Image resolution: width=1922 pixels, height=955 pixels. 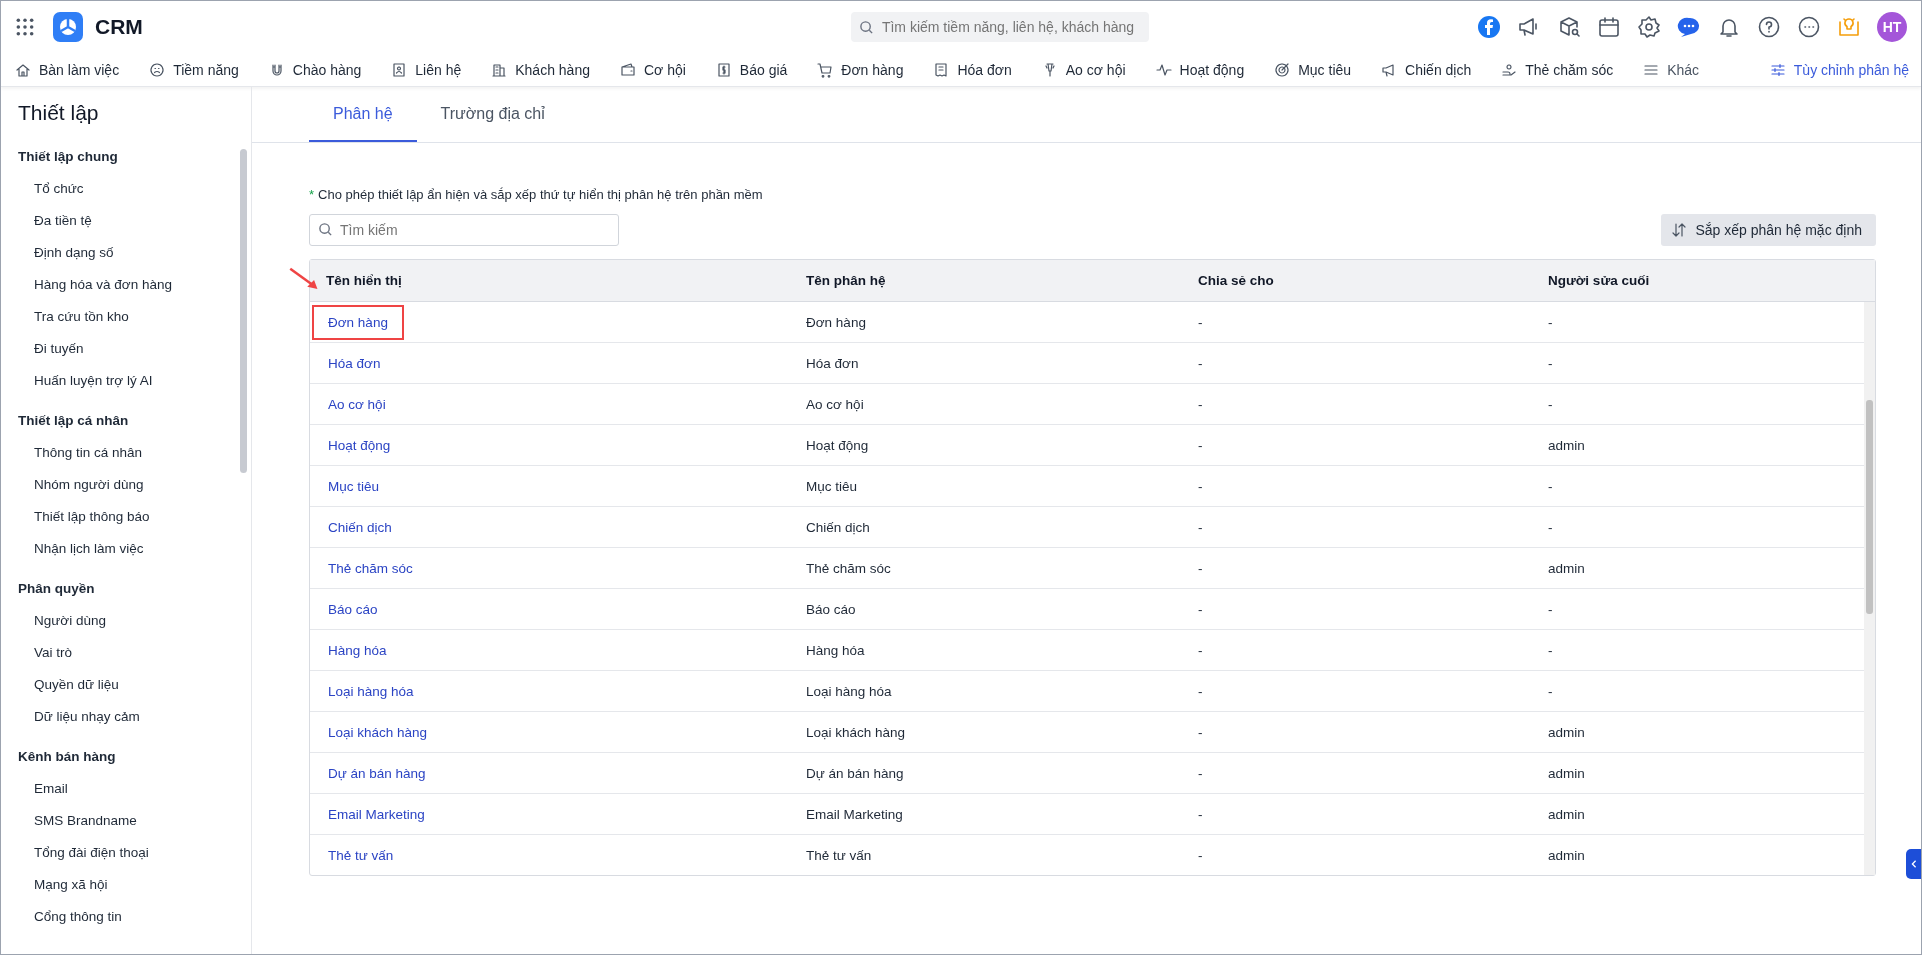 What do you see at coordinates (370, 568) in the screenshot?
I see `module-link: Thẻ chăm sóc` at bounding box center [370, 568].